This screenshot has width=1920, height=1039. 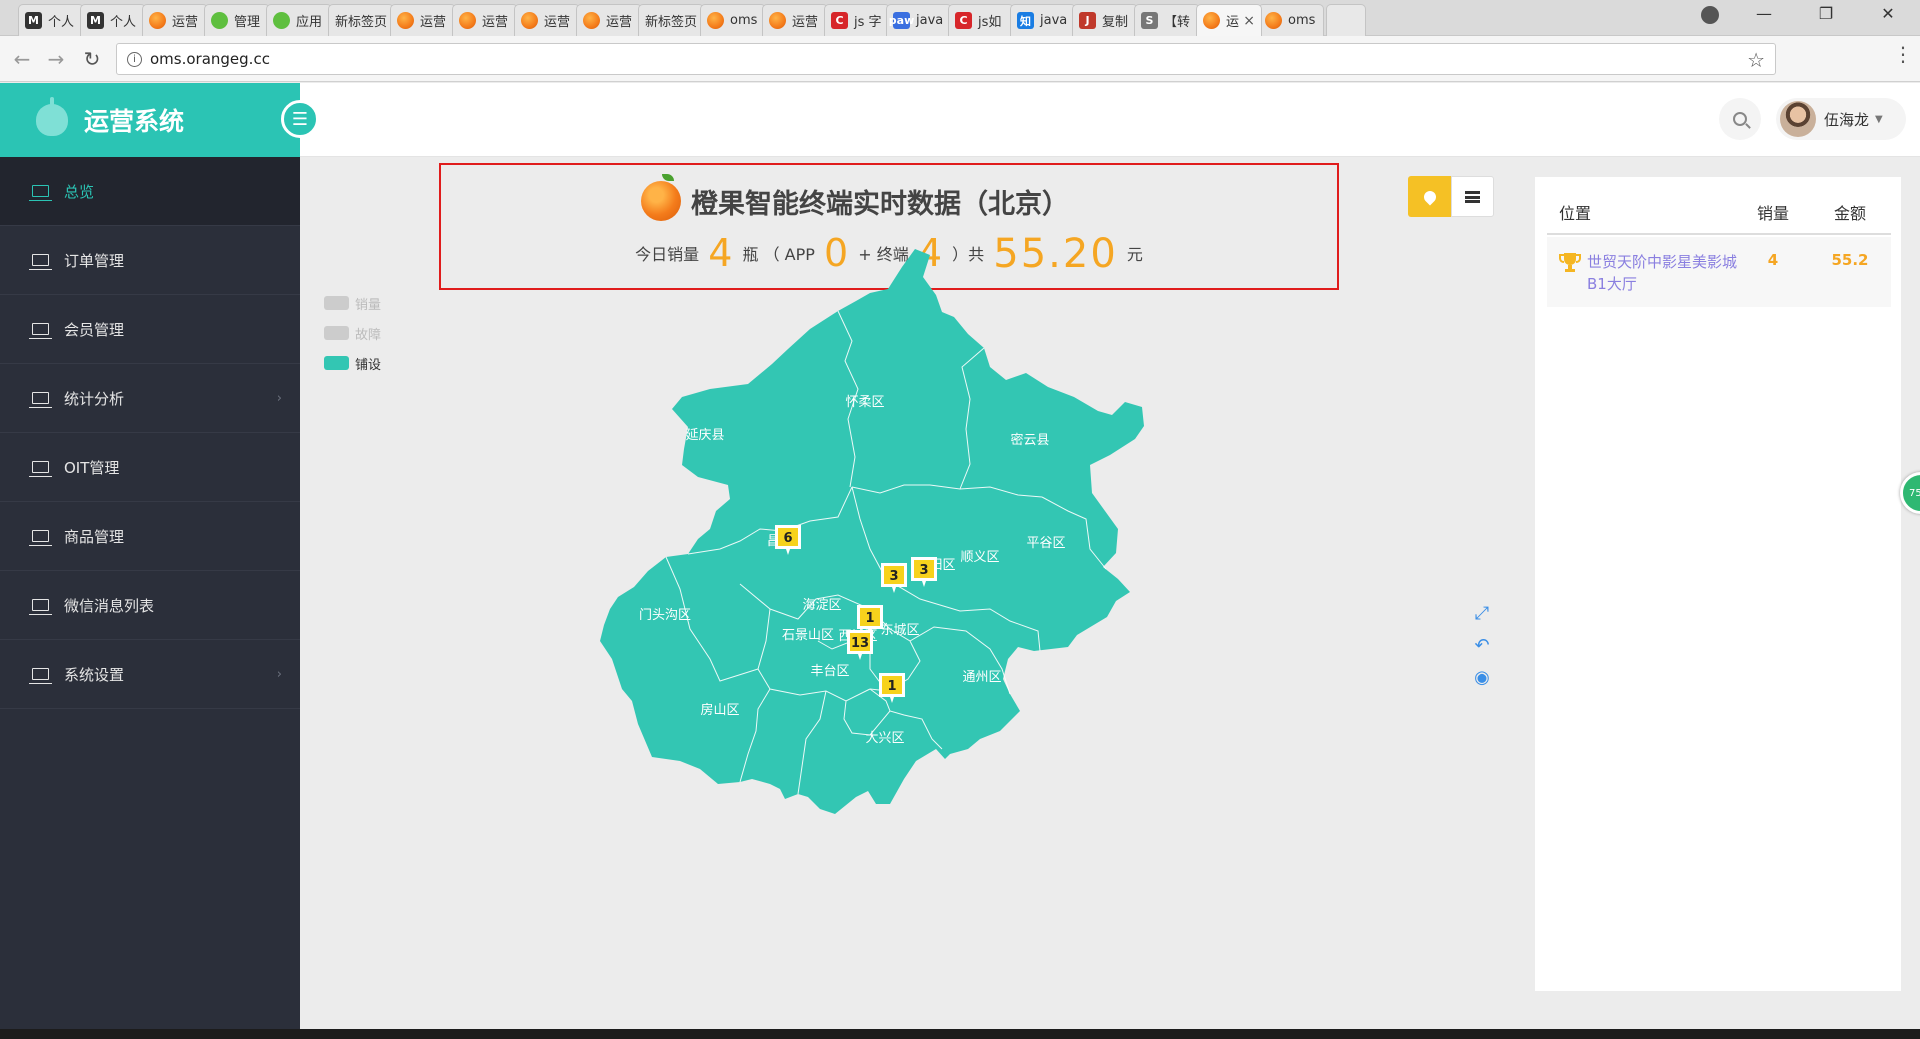 I want to click on browser-tab: Cjs如, so click(x=981, y=20).